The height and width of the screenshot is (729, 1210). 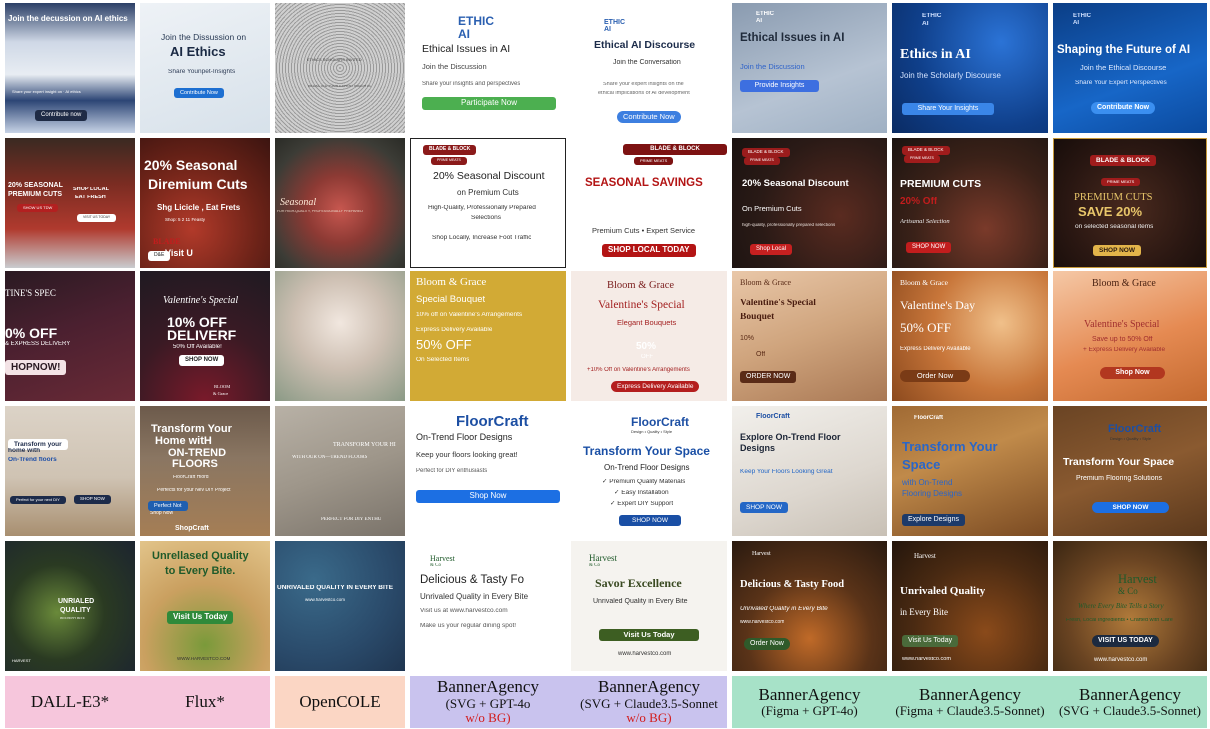 What do you see at coordinates (919, 202) in the screenshot?
I see `banner-text: 20% Off` at bounding box center [919, 202].